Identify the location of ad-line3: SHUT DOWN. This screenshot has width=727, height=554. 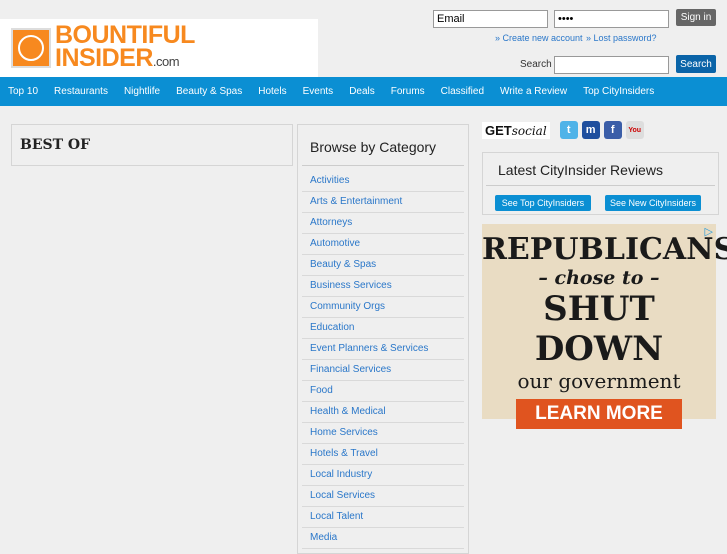
(599, 329).